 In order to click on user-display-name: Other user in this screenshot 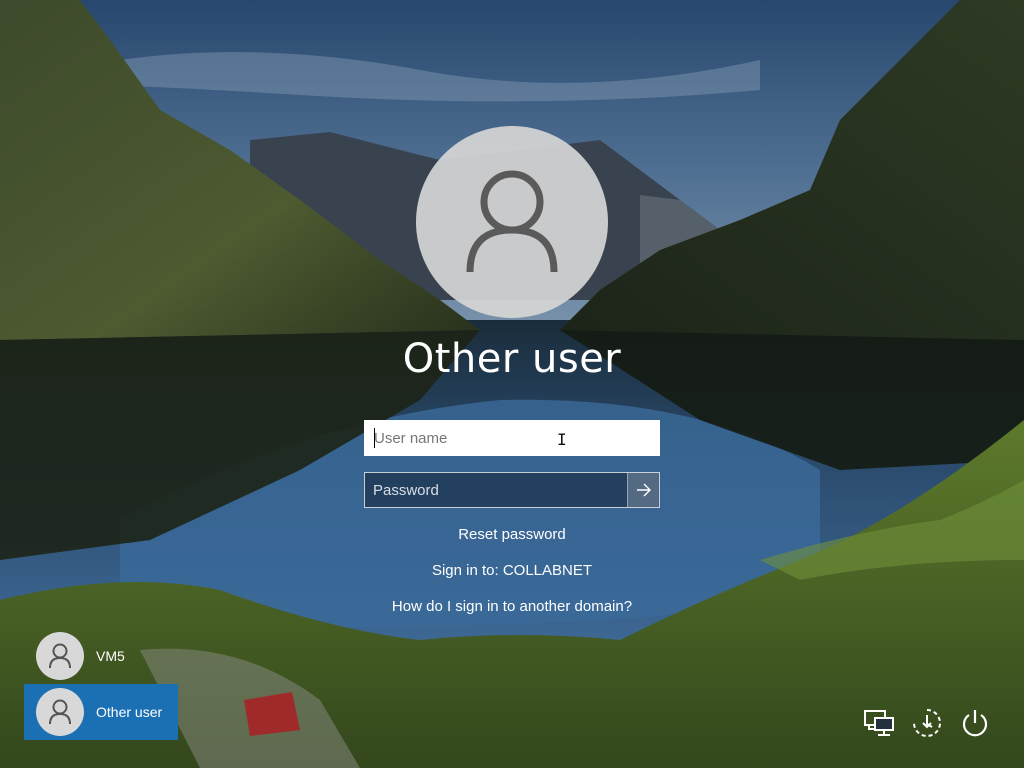, I will do `click(512, 359)`.